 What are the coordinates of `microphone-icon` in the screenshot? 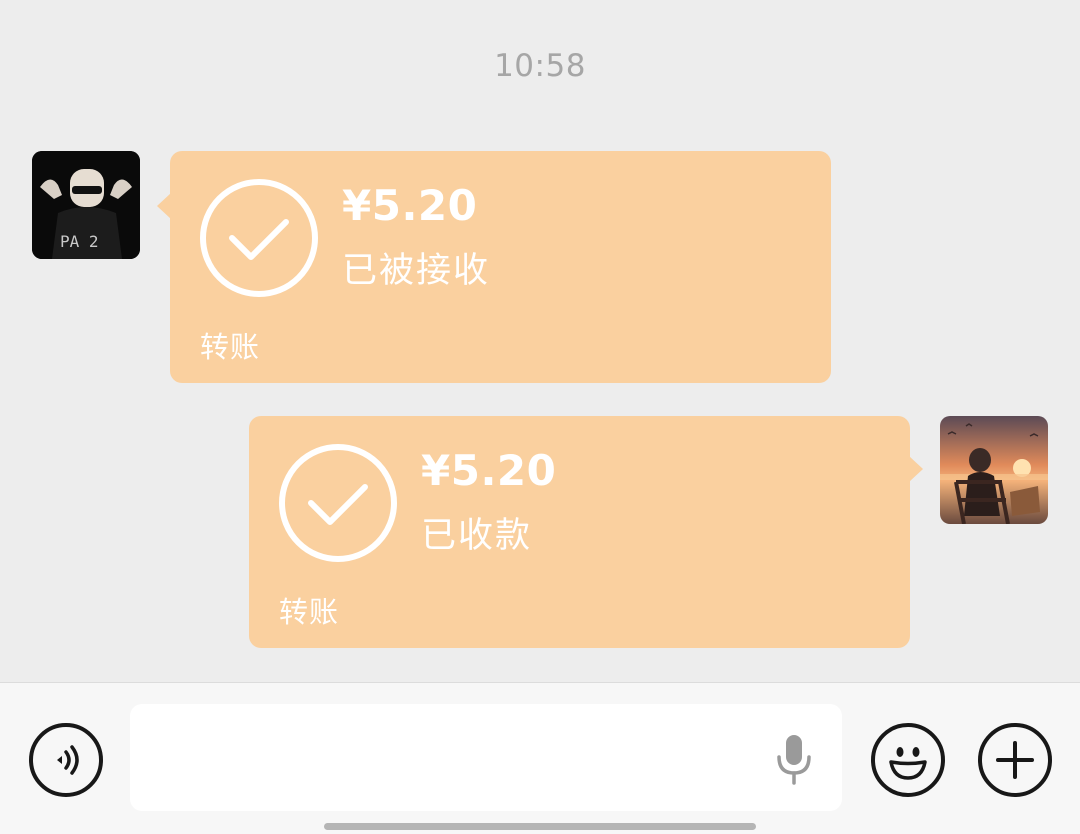 It's located at (794, 759).